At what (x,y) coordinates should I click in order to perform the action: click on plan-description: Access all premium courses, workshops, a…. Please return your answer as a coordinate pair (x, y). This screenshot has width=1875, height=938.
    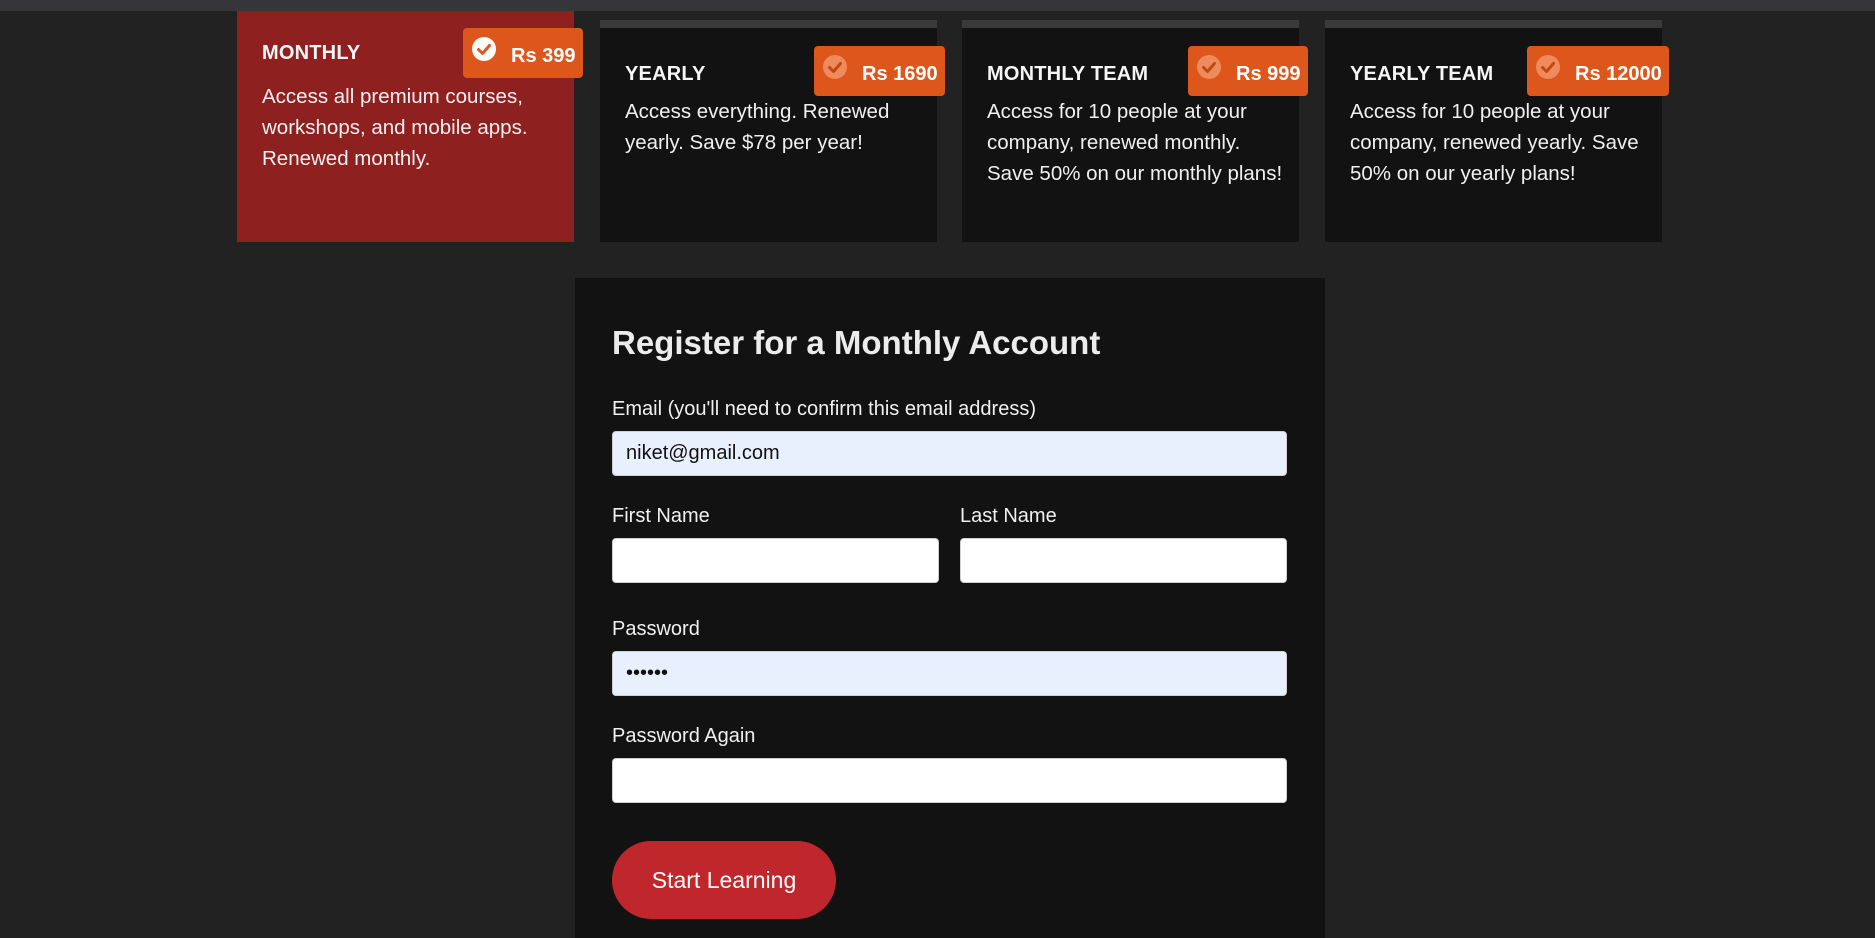
    Looking at the image, I should click on (395, 127).